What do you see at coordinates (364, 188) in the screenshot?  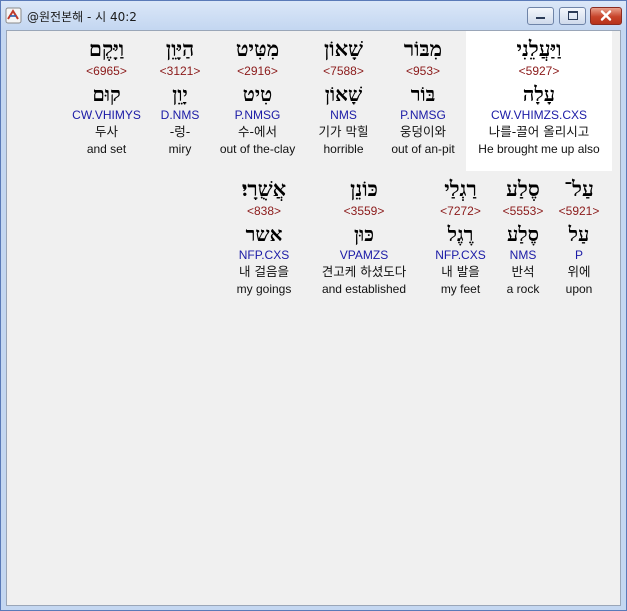 I see `hebrew-word: כּוֹנֵן` at bounding box center [364, 188].